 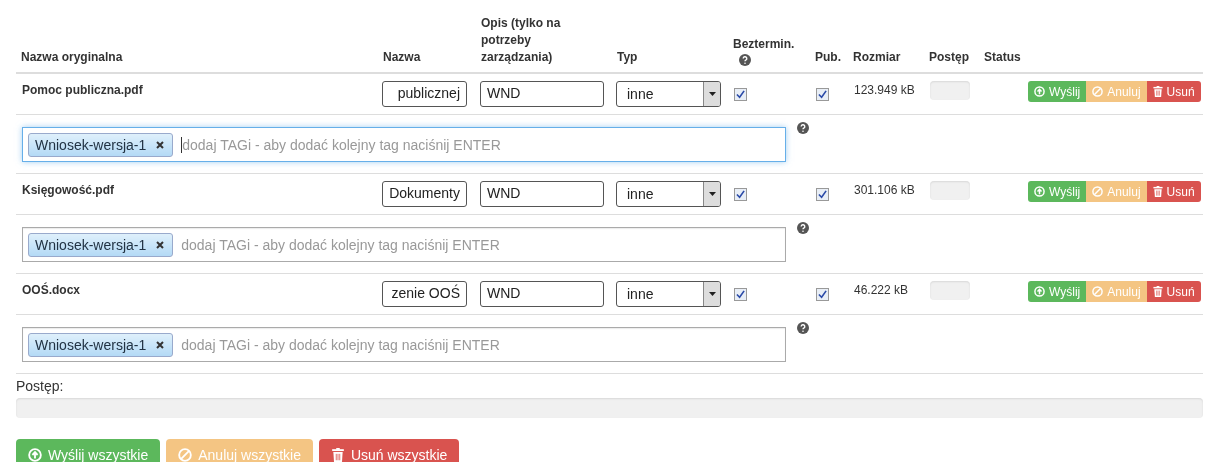 What do you see at coordinates (389, 450) in the screenshot?
I see `delete-button: Usuń wszystkie` at bounding box center [389, 450].